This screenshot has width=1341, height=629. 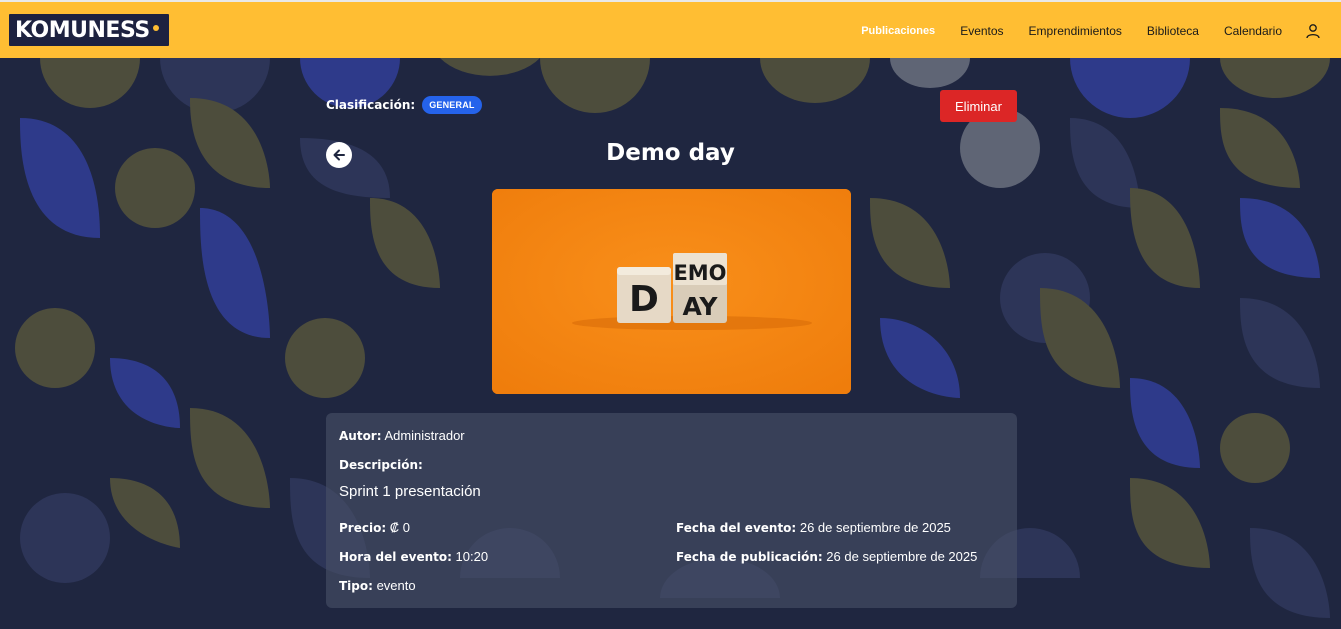 What do you see at coordinates (82, 30) in the screenshot?
I see `logo-text: KOMUNESS` at bounding box center [82, 30].